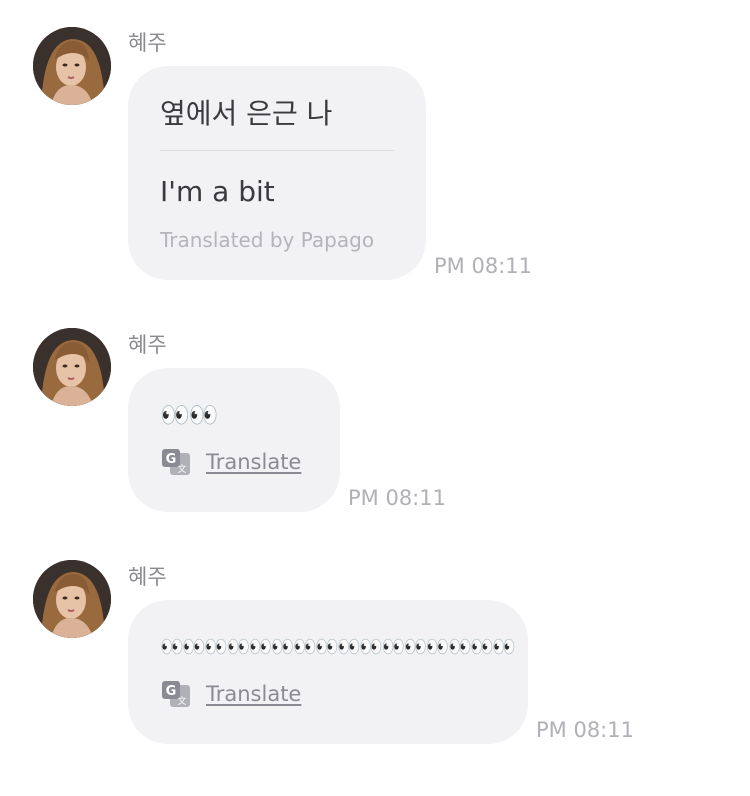 This screenshot has width=750, height=796. Describe the element at coordinates (217, 191) in the screenshot. I see `translated-text: I'm a bit` at that location.